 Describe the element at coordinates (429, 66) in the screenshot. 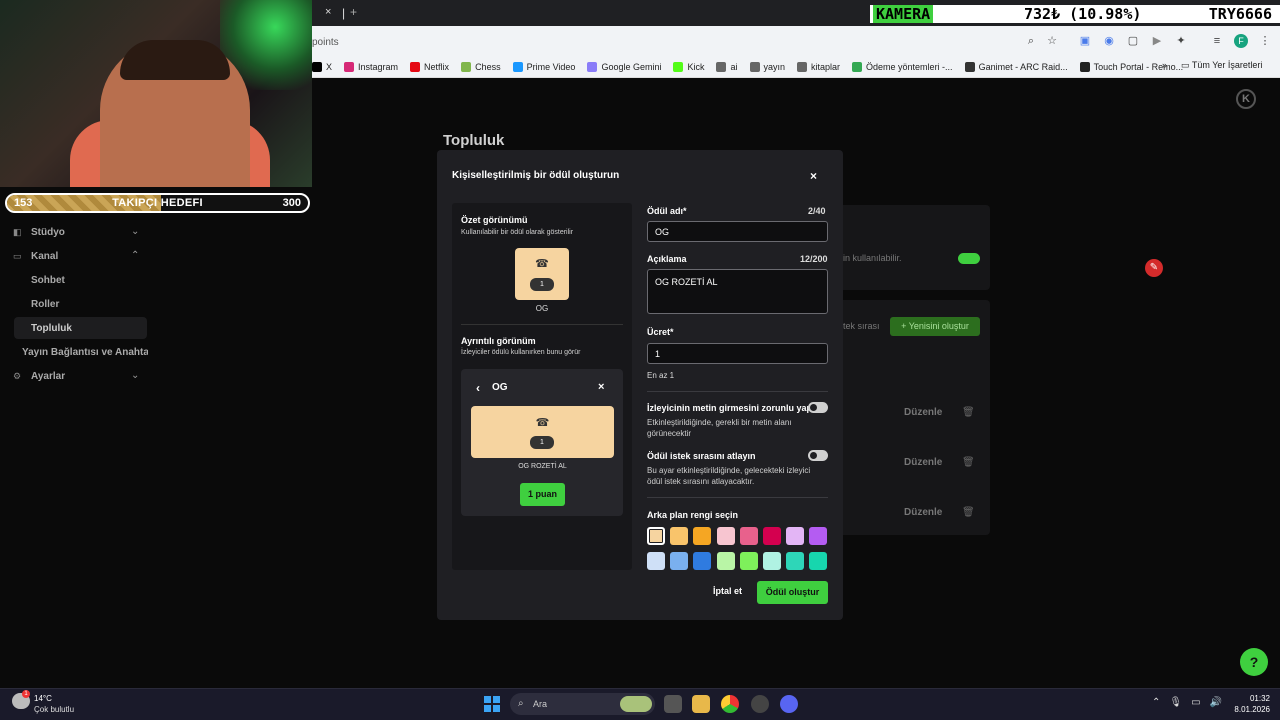

I see `bookmark-item: Netflix` at that location.